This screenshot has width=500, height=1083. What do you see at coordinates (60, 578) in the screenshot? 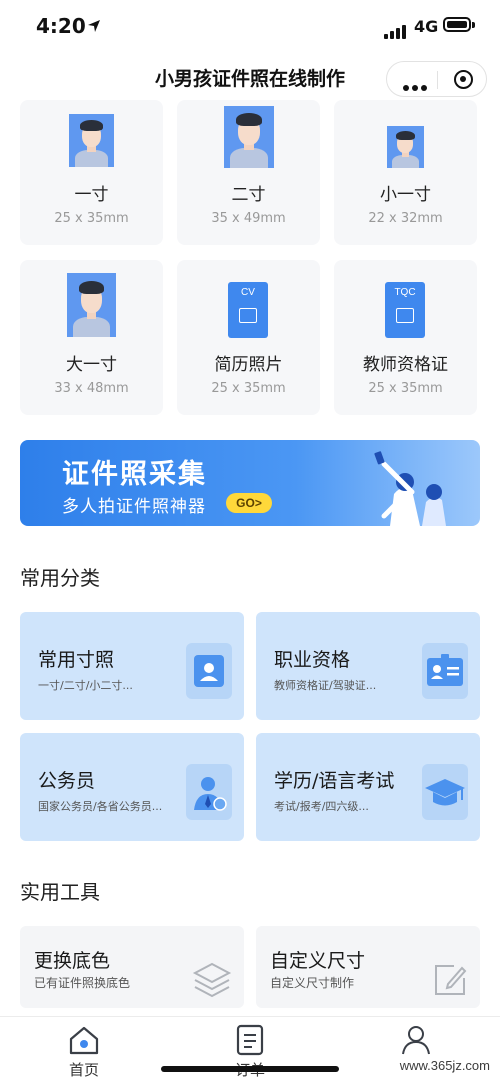
I see `categories-section-title: 常用分类` at bounding box center [60, 578].